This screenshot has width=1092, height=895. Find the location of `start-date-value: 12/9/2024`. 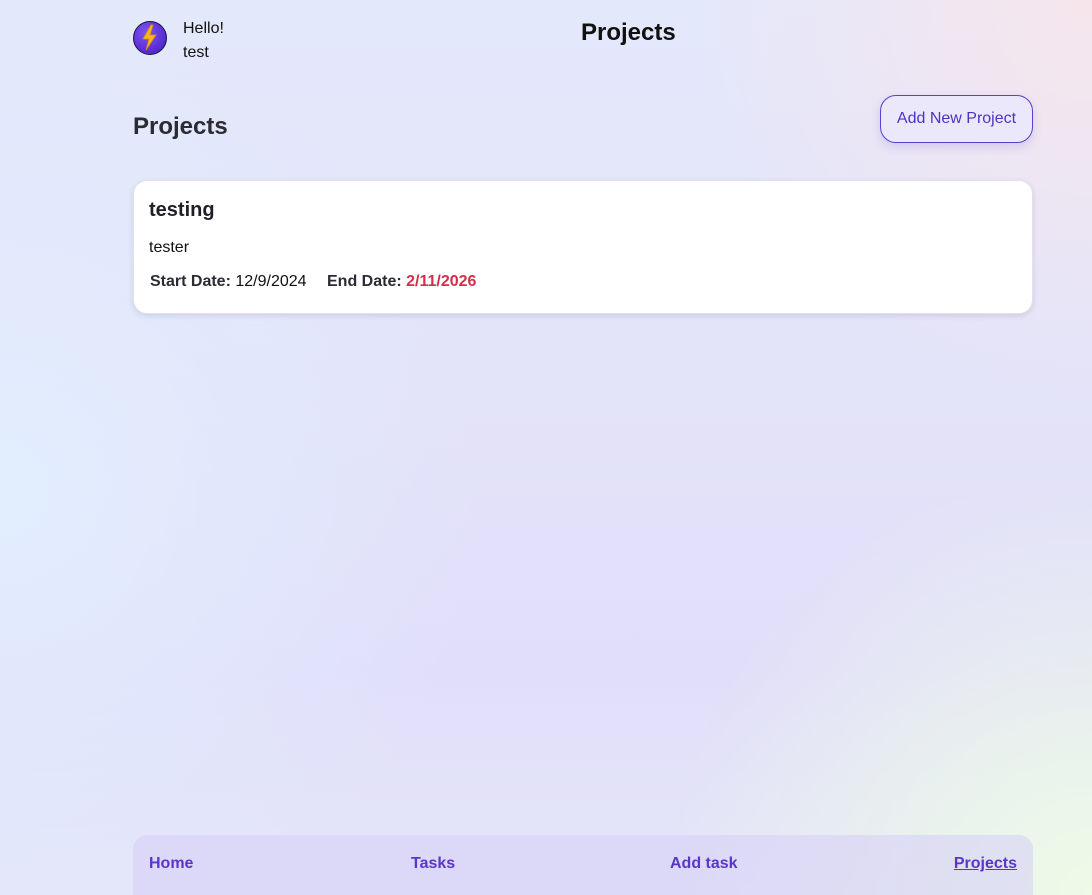

start-date-value: 12/9/2024 is located at coordinates (271, 281).